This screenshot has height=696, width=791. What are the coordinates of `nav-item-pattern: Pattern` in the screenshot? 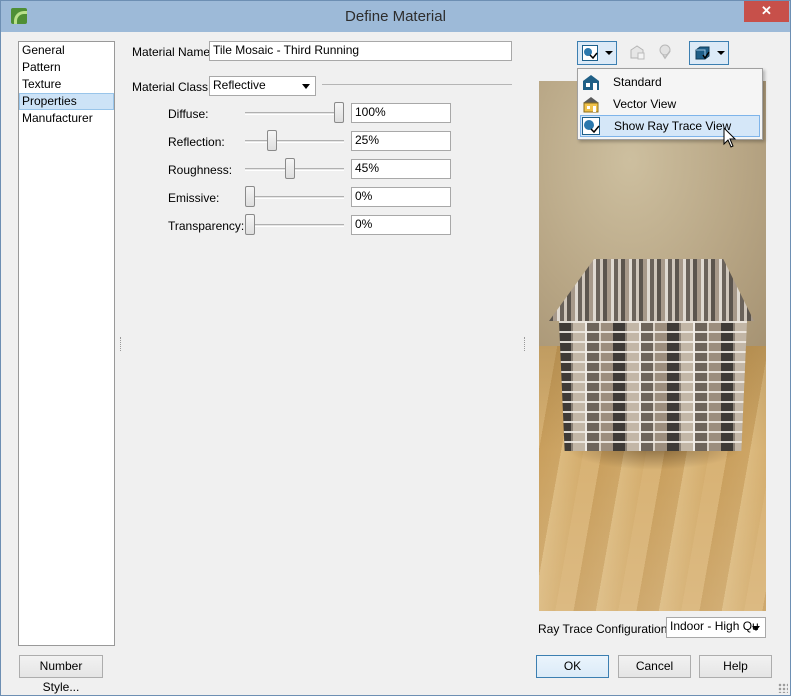 It's located at (66, 67).